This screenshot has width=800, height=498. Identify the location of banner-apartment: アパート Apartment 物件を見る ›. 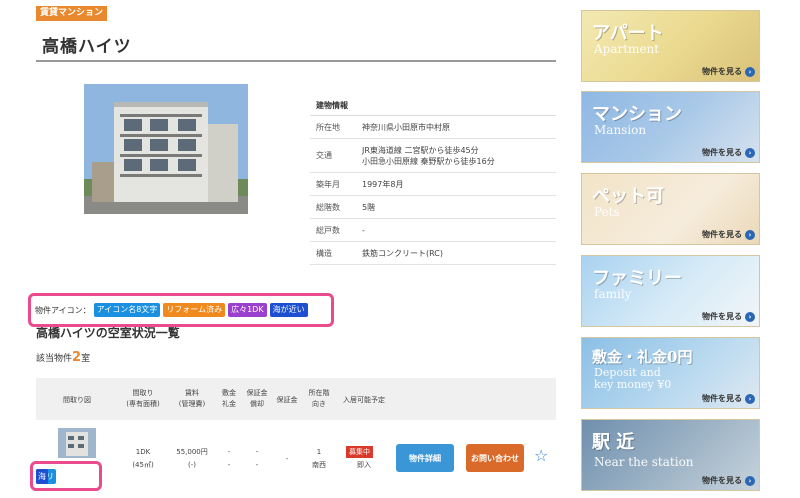
(670, 46).